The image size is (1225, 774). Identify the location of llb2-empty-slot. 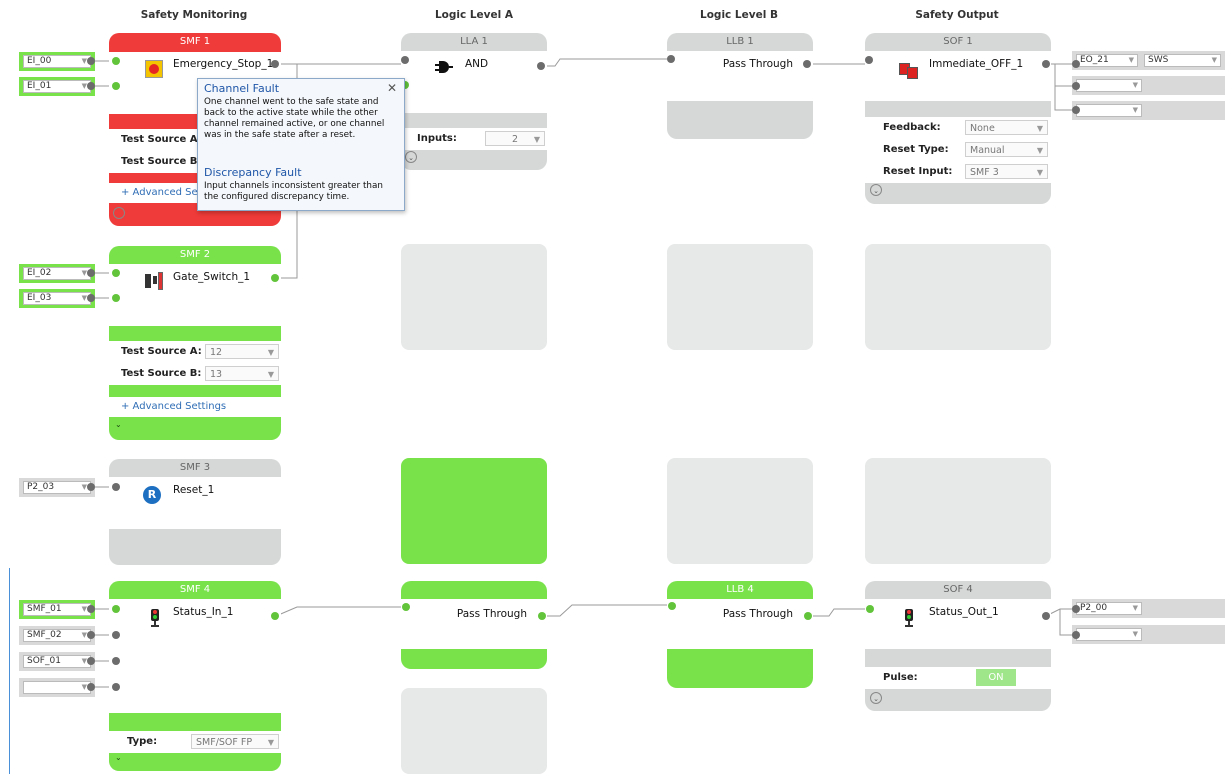
(740, 297).